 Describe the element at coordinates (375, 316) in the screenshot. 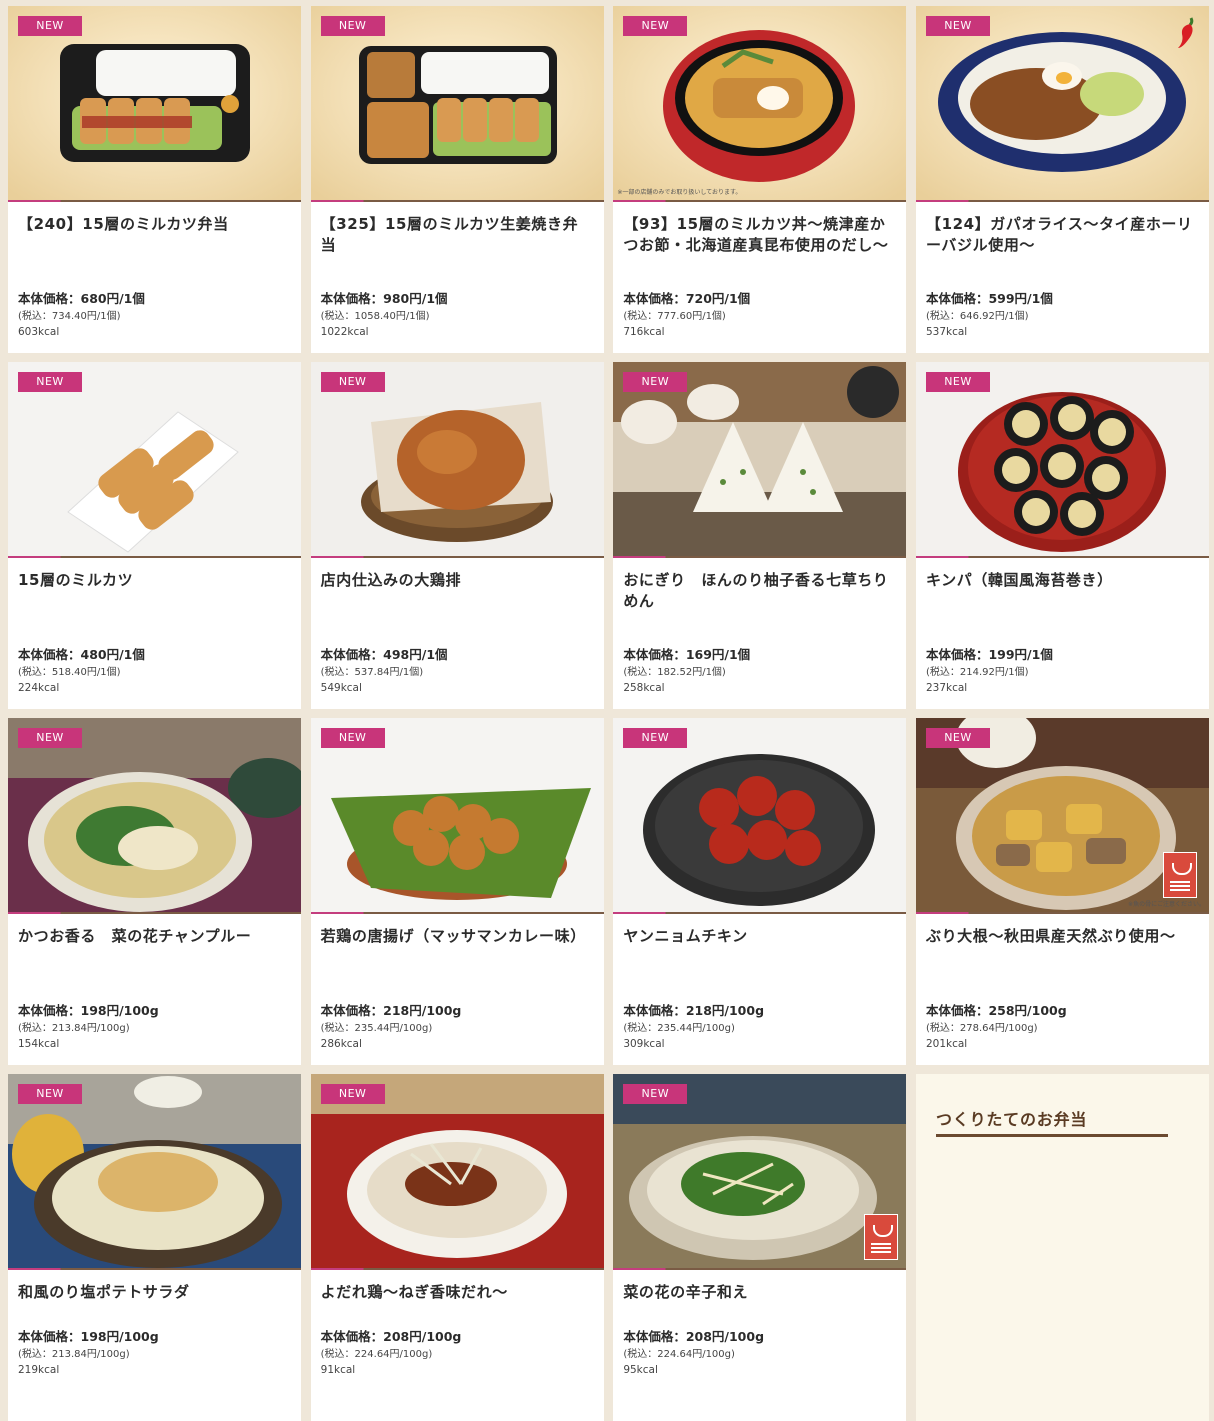

I see `product-price-tax: (税込：1058.40円/1個)` at that location.